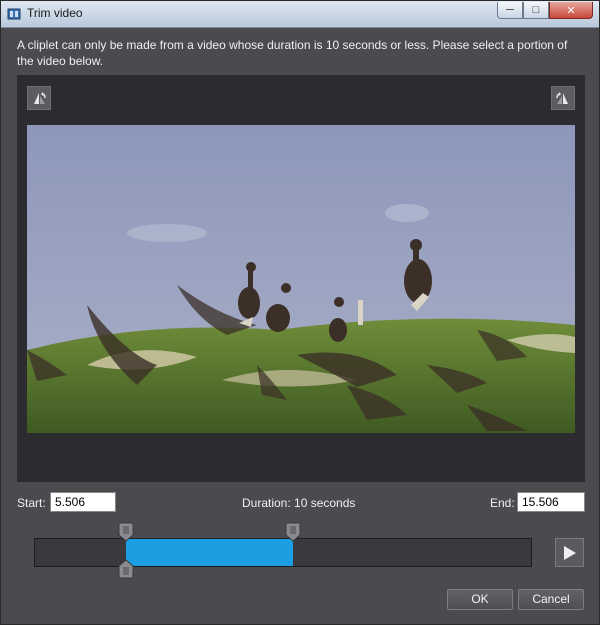  What do you see at coordinates (480, 599) in the screenshot?
I see `ok-button: OK` at bounding box center [480, 599].